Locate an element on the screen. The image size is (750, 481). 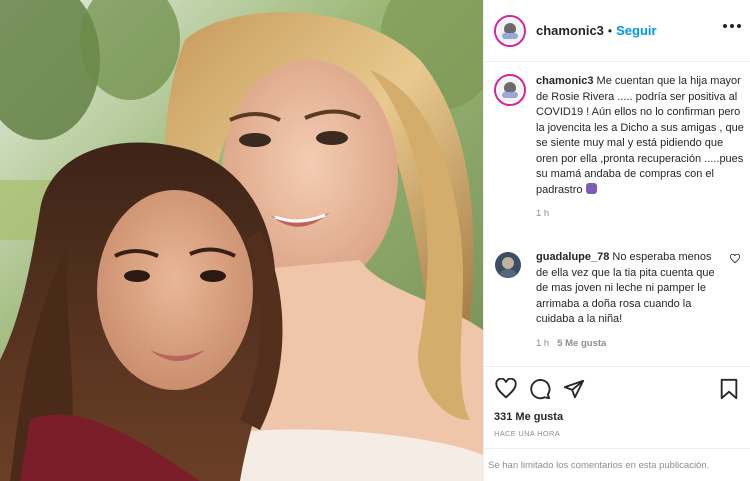
author-avatar is located at coordinates (510, 30).